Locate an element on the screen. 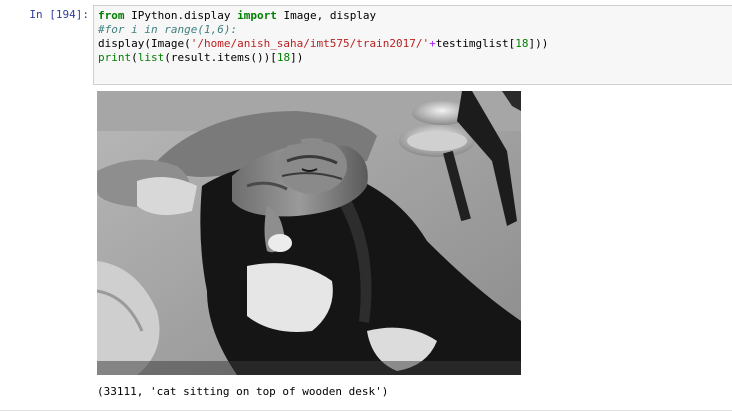 This screenshot has width=732, height=413. code-comment: #for i in range(1,6): is located at coordinates (168, 29).